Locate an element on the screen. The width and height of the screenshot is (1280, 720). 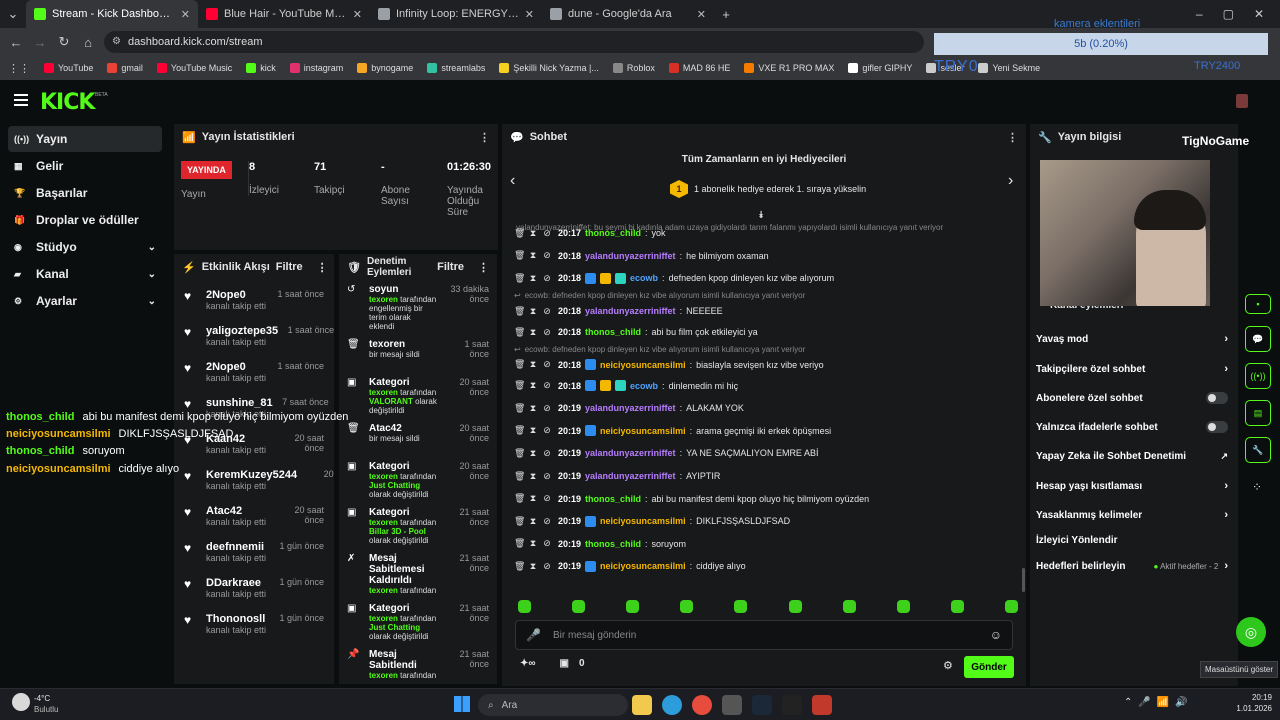
right-action-button-1: ▪ is located at coordinates (1258, 304).